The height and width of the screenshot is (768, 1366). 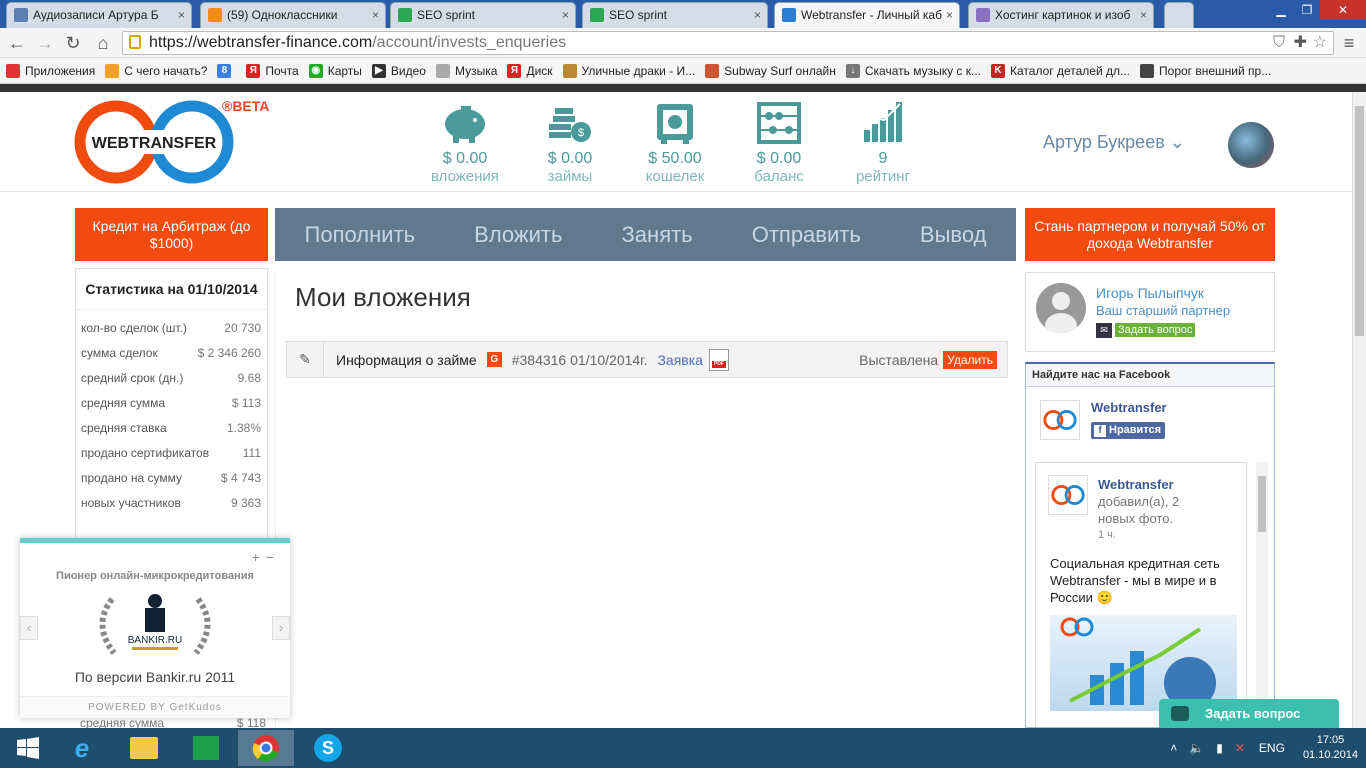 I want to click on post-page-logo, so click(x=1068, y=495).